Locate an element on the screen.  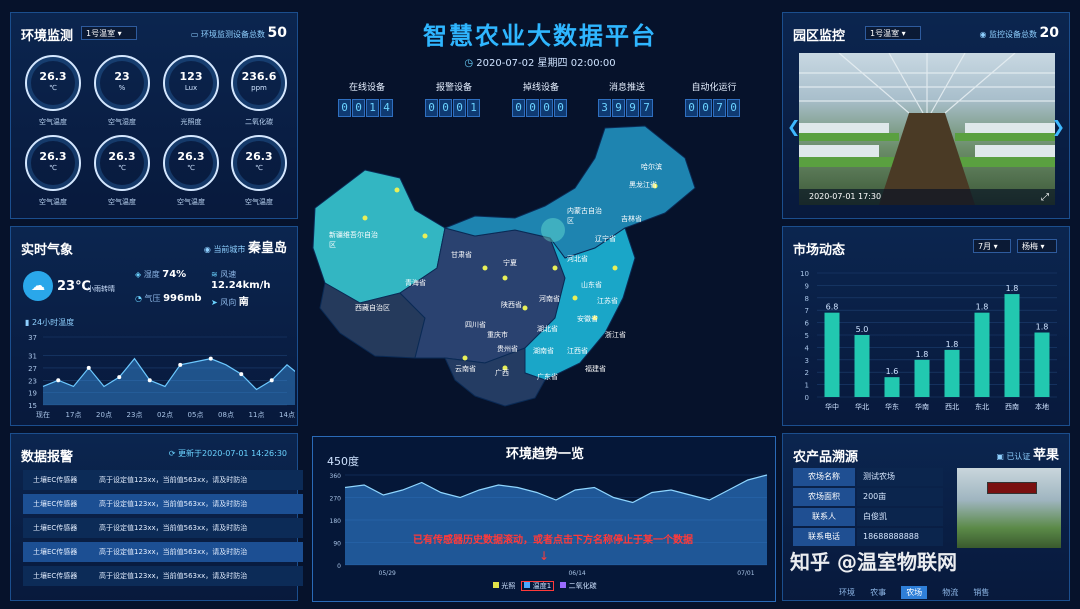
legend-light: 光照 is located at coordinates (508, 586).